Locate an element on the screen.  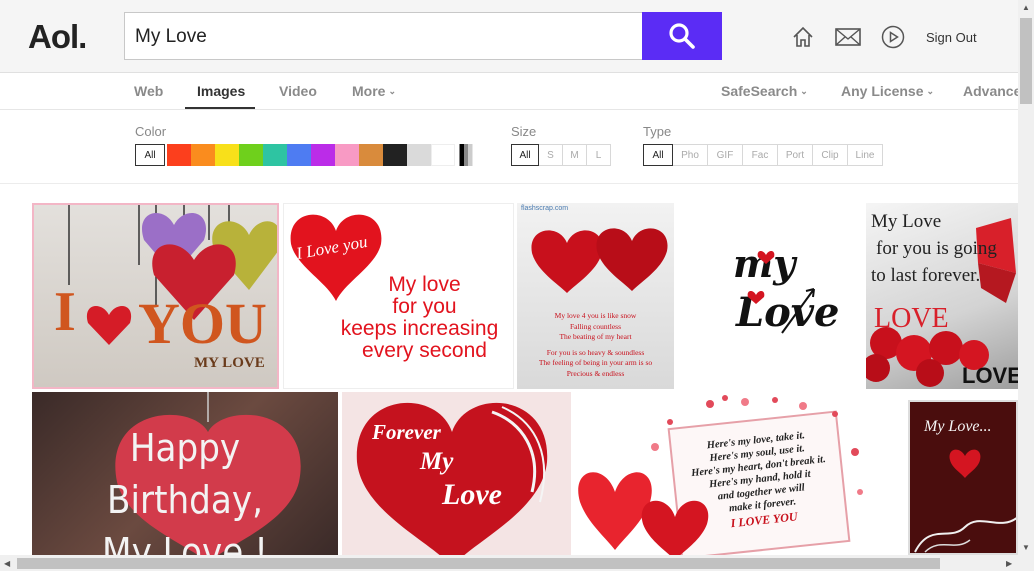
color-swatches: All is located at coordinates (306, 155).